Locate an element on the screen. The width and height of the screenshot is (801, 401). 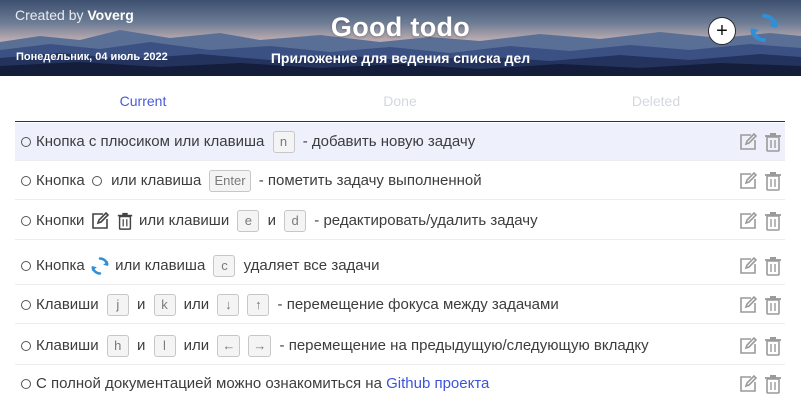
key-n: n is located at coordinates (283, 141).